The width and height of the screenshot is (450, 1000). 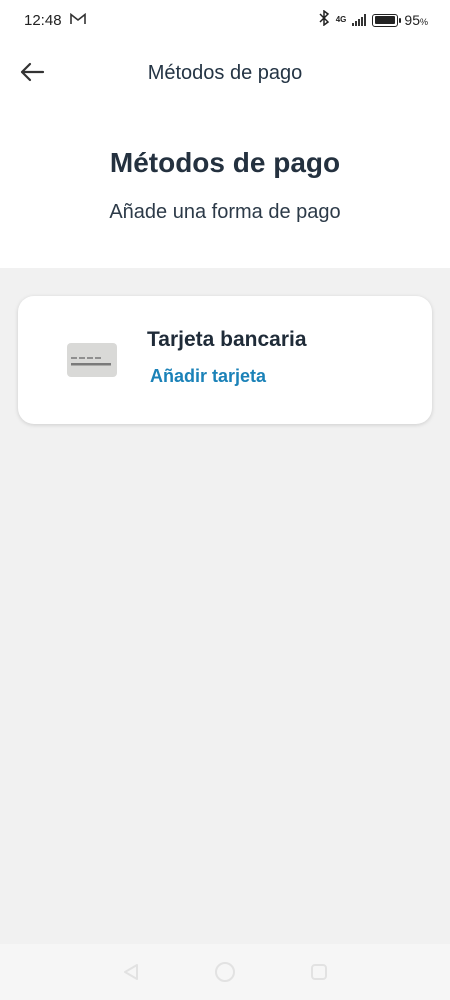 I want to click on back-button, so click(x=32, y=72).